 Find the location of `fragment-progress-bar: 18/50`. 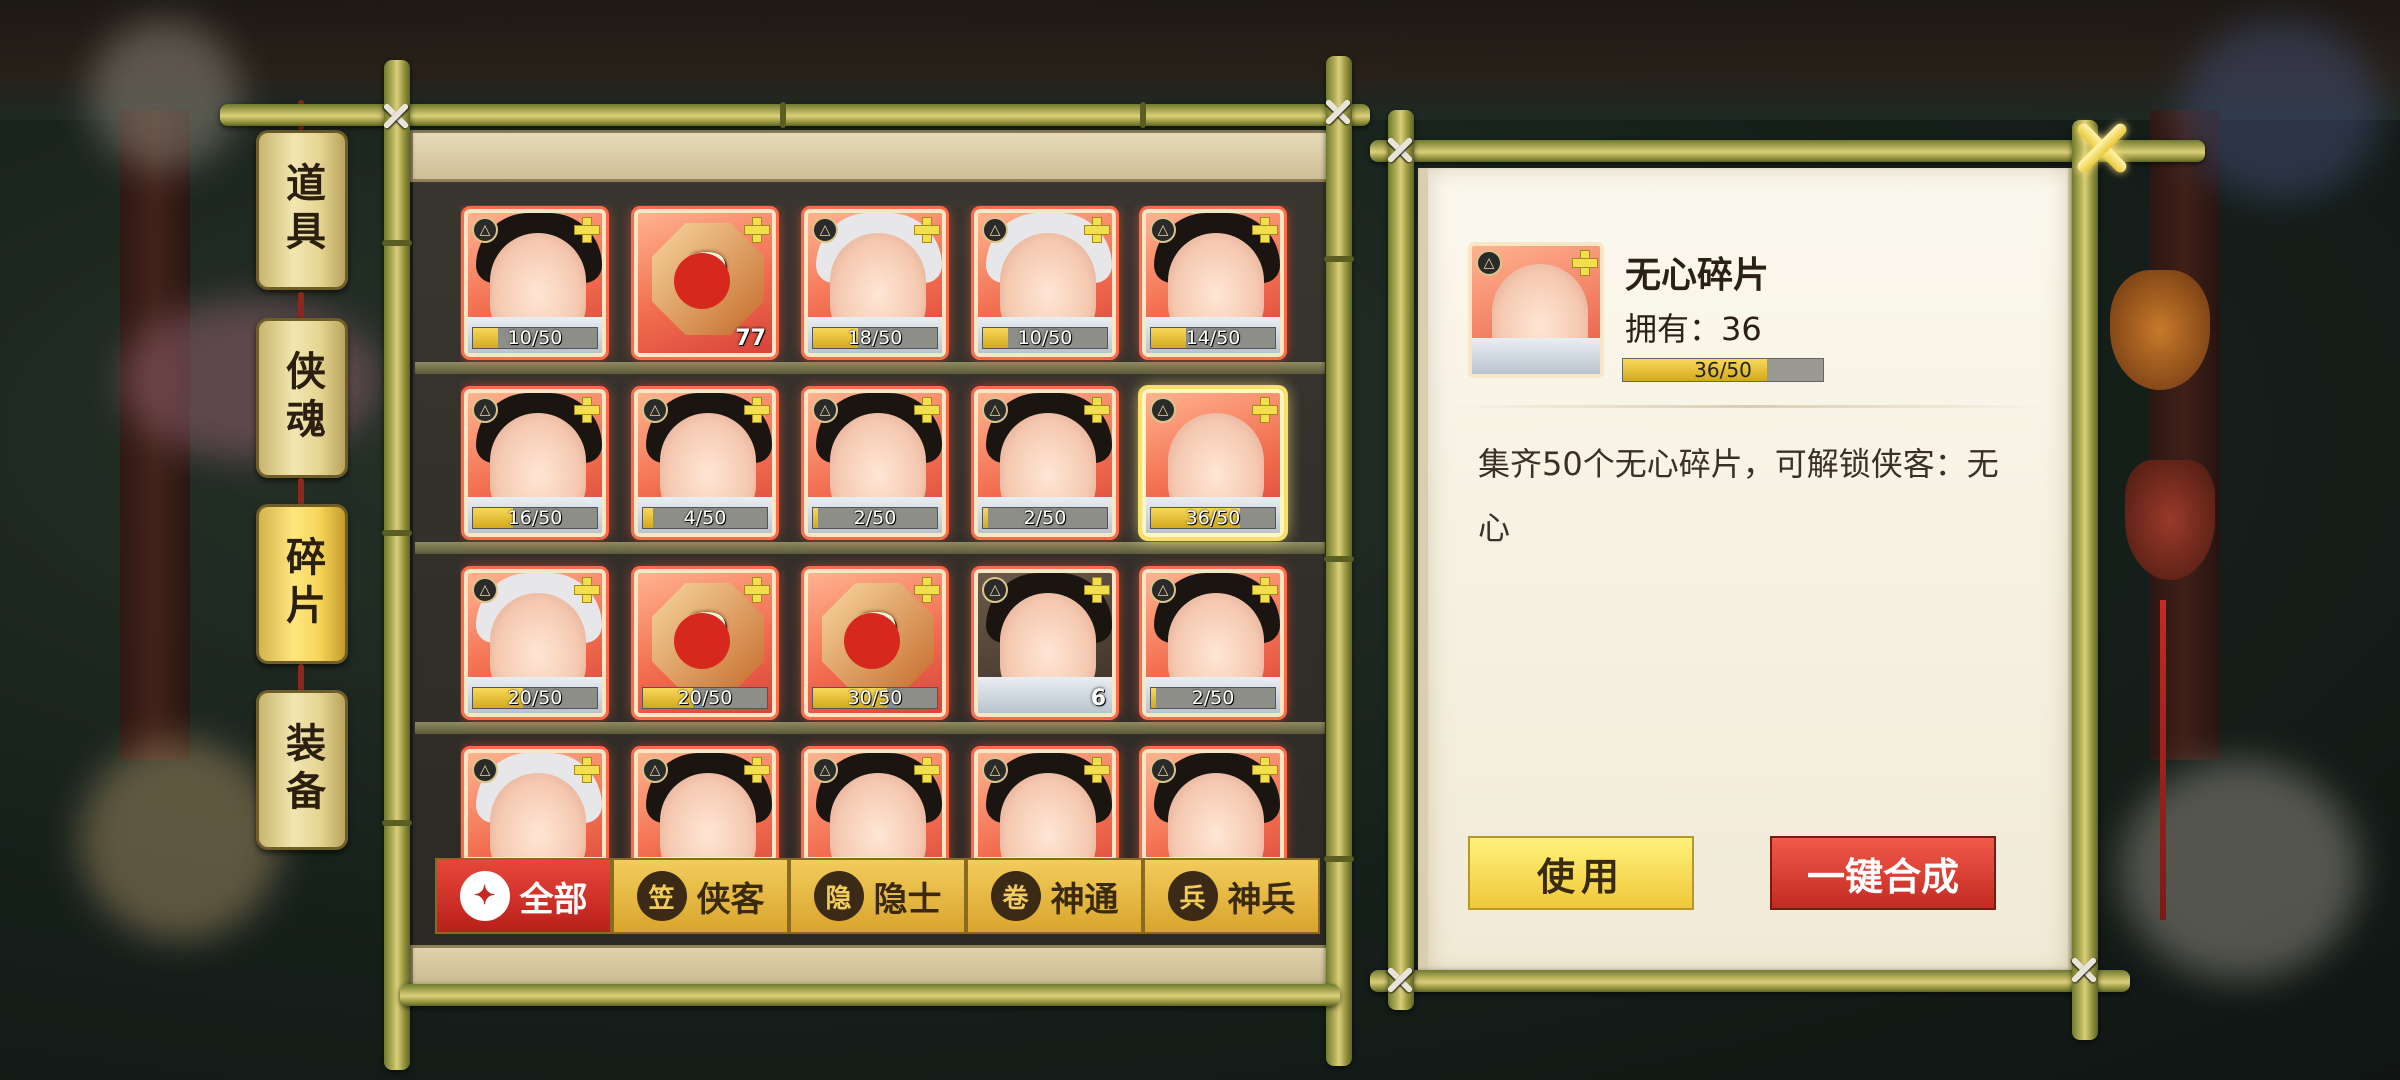

fragment-progress-bar: 18/50 is located at coordinates (875, 338).